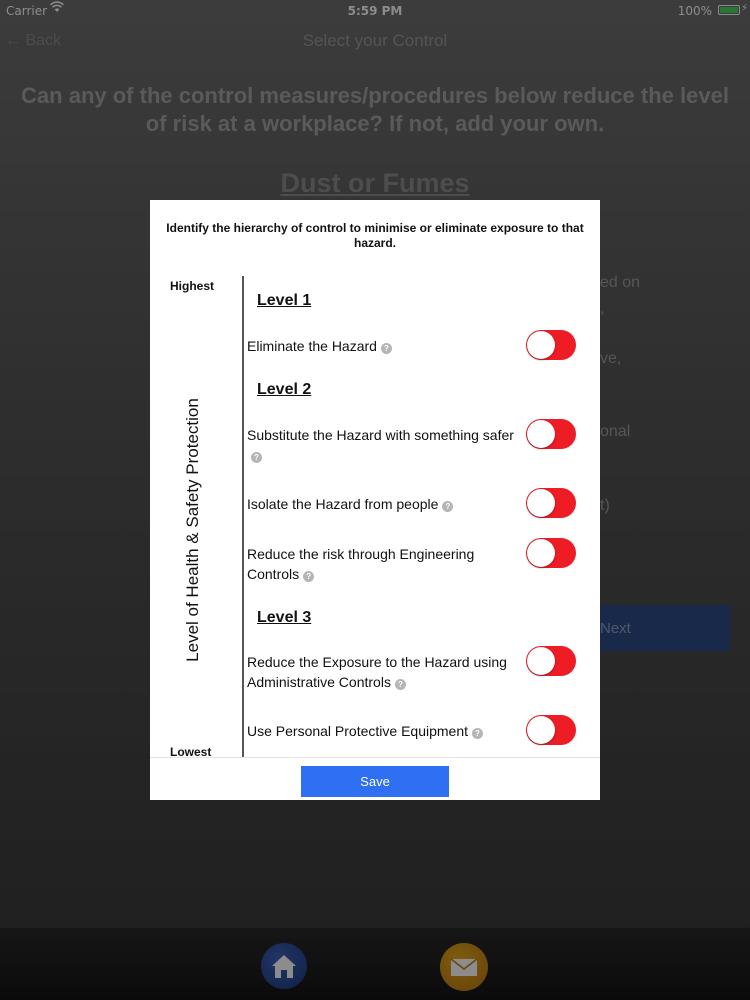 The height and width of the screenshot is (1000, 750). I want to click on save-button: Save, so click(375, 781).